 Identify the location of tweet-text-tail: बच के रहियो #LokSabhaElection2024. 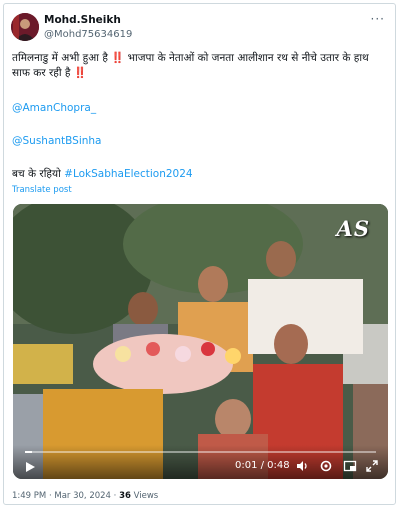
(201, 174).